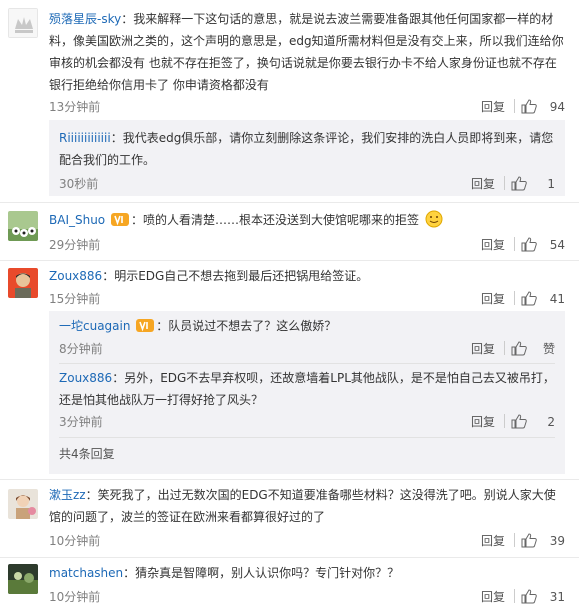 The width and height of the screenshot is (579, 609). What do you see at coordinates (85, 378) in the screenshot?
I see `reply-username: Zoux886` at bounding box center [85, 378].